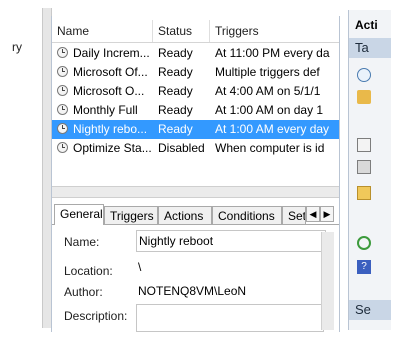  I want to click on task-triggers: At 11:00 PM every da, so click(272, 53).